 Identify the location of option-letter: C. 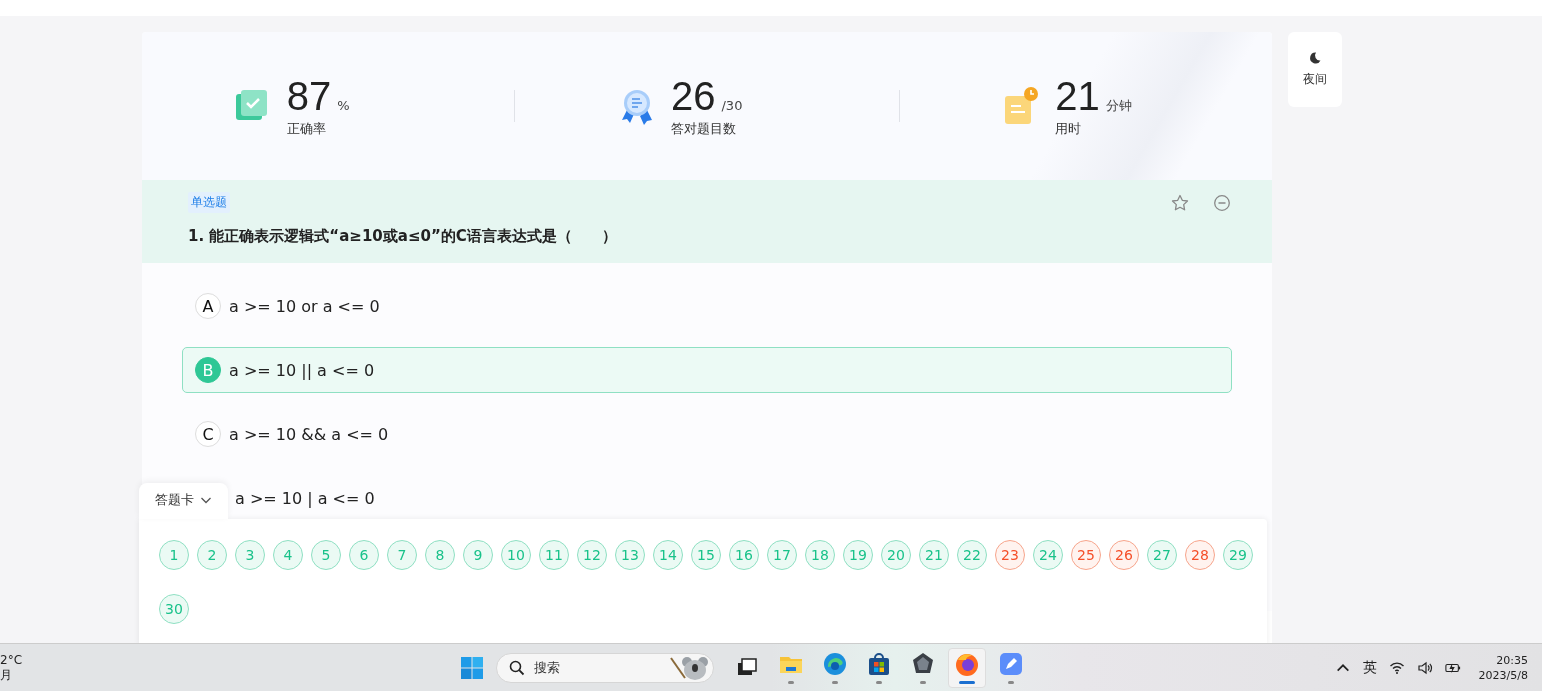
(208, 434).